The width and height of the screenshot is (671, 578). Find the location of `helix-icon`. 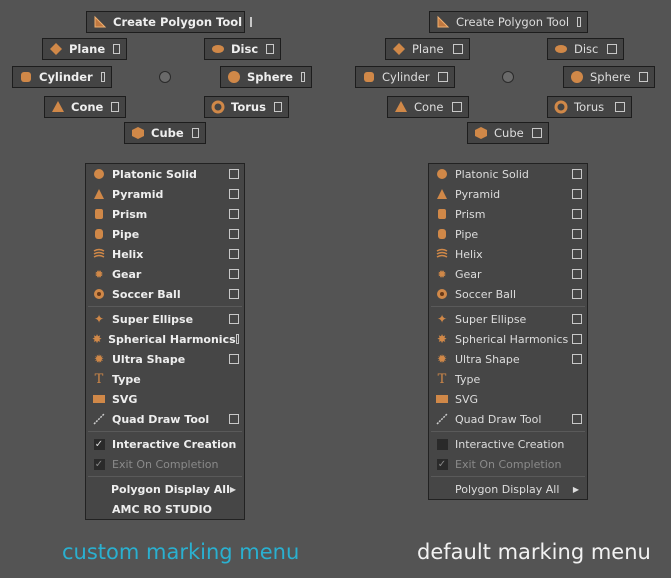

helix-icon is located at coordinates (99, 254).